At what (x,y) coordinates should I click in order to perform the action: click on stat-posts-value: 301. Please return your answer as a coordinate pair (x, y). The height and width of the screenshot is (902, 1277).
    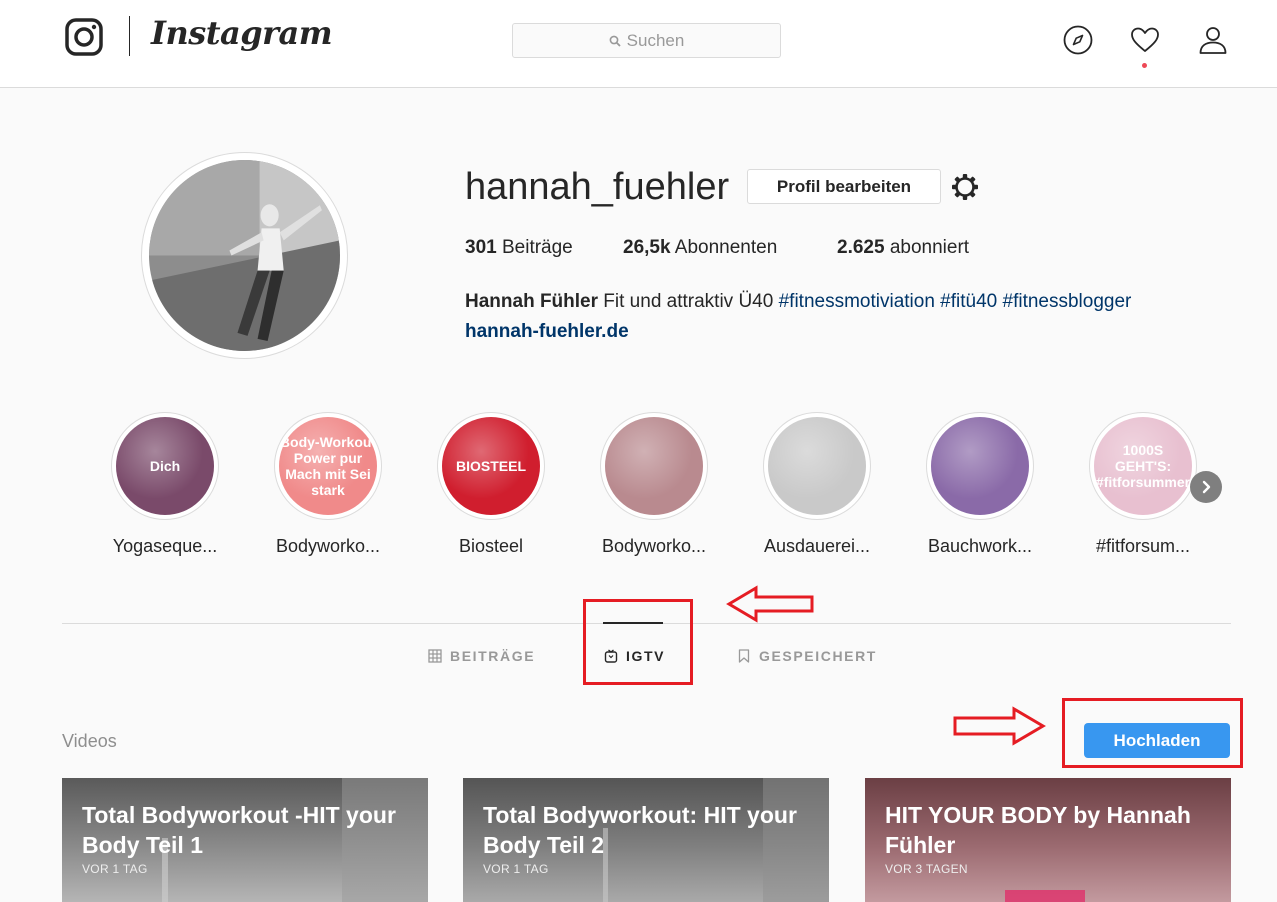
    Looking at the image, I should click on (481, 247).